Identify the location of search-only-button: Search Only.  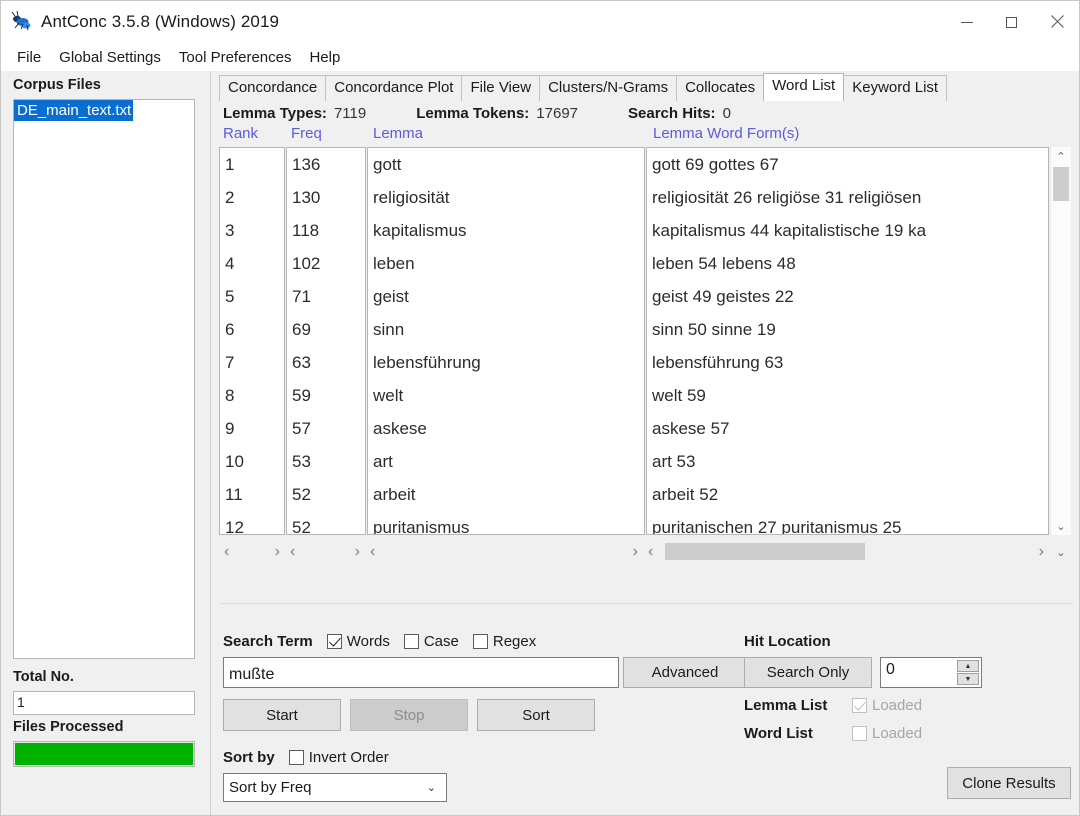
(808, 672).